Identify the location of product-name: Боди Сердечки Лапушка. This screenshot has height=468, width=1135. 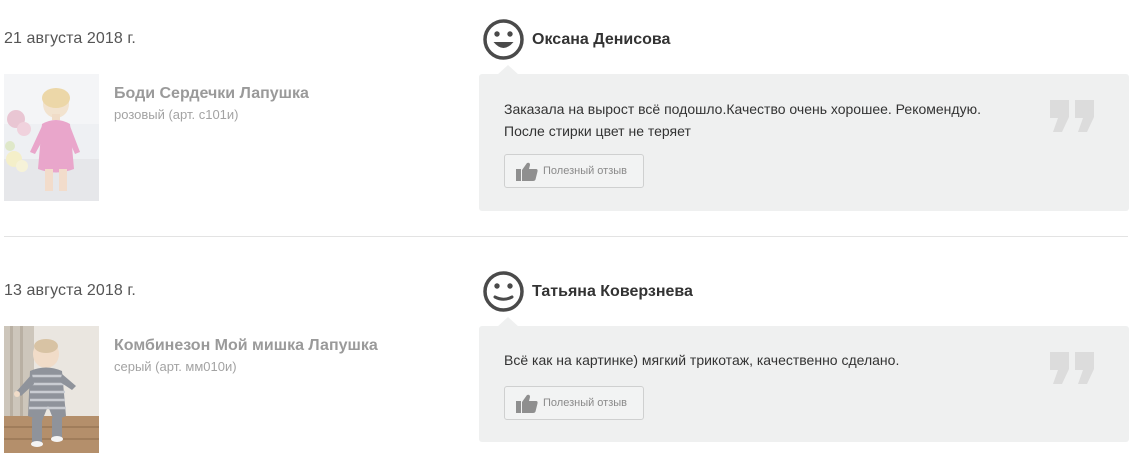
(211, 94).